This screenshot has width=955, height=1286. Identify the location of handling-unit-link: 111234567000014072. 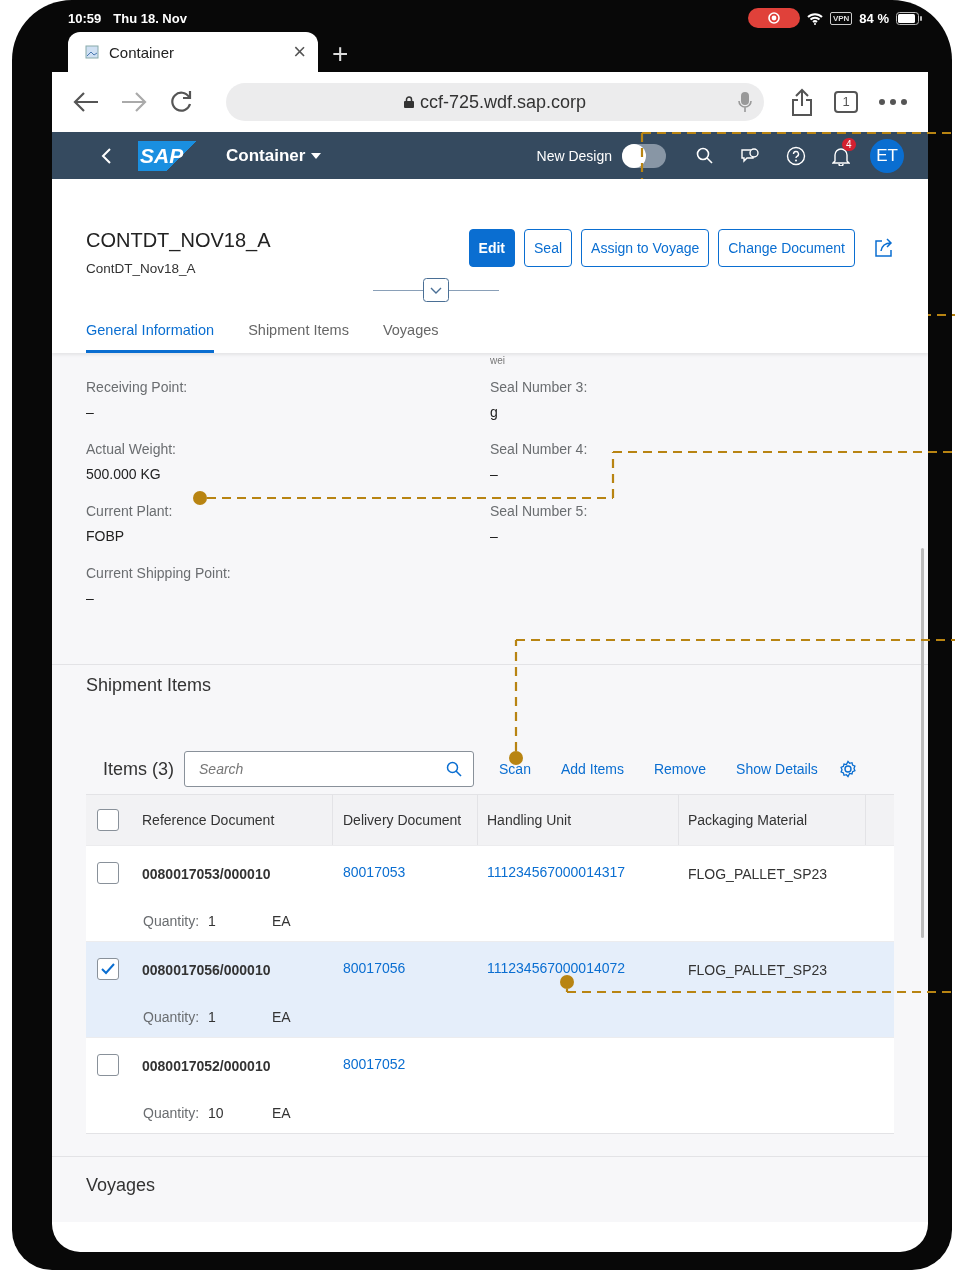
(556, 968).